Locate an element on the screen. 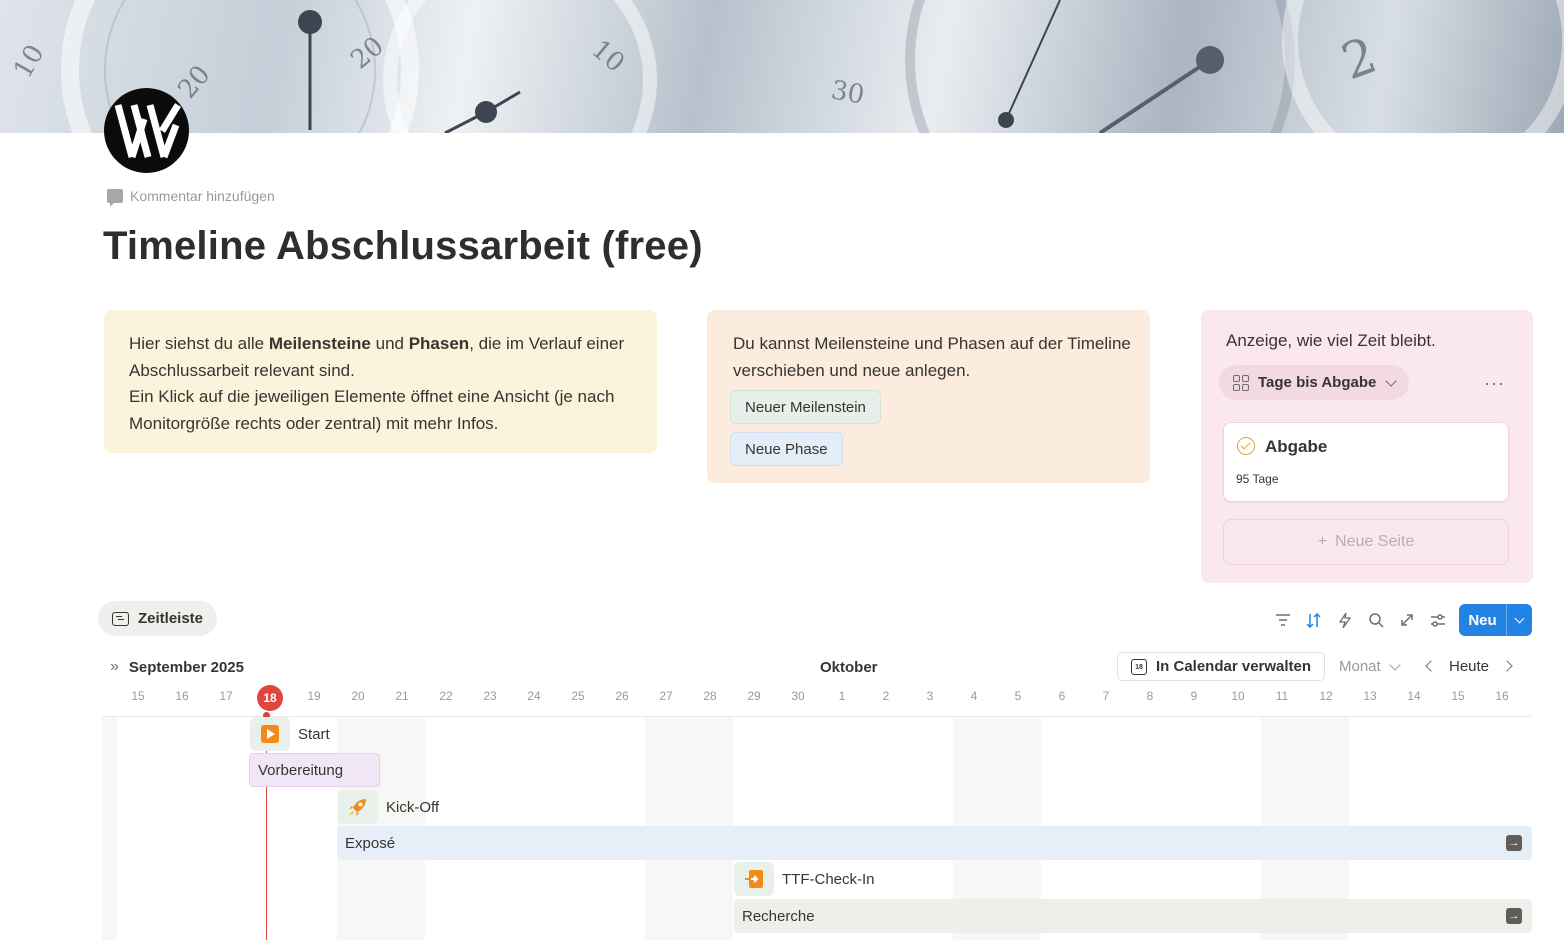  page-icon-logo is located at coordinates (146, 130).